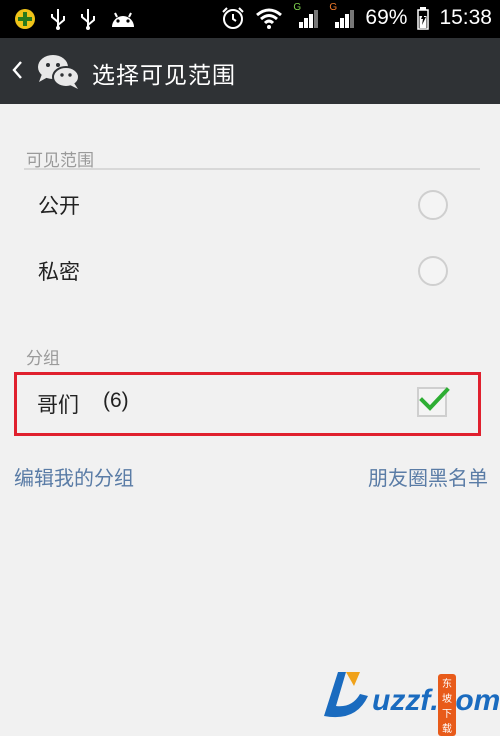 The height and width of the screenshot is (736, 500). Describe the element at coordinates (247, 404) in the screenshot. I see `group-item-gemen: 哥们 (6)` at that location.